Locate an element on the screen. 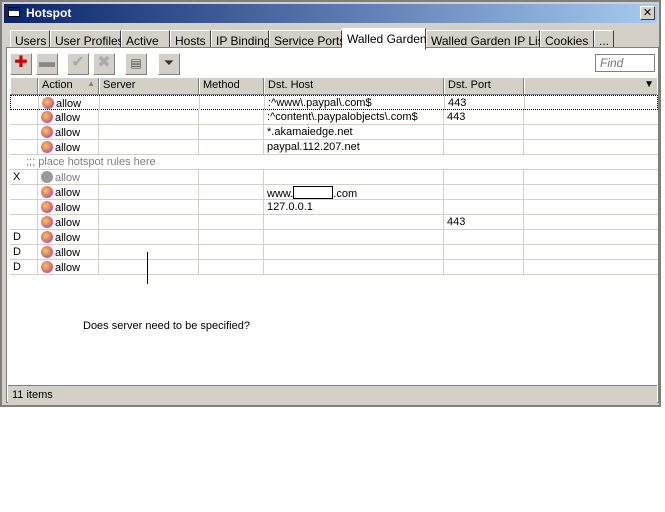 The image size is (665, 512). table-row: allow *.akamaiedge.net is located at coordinates (334, 132).